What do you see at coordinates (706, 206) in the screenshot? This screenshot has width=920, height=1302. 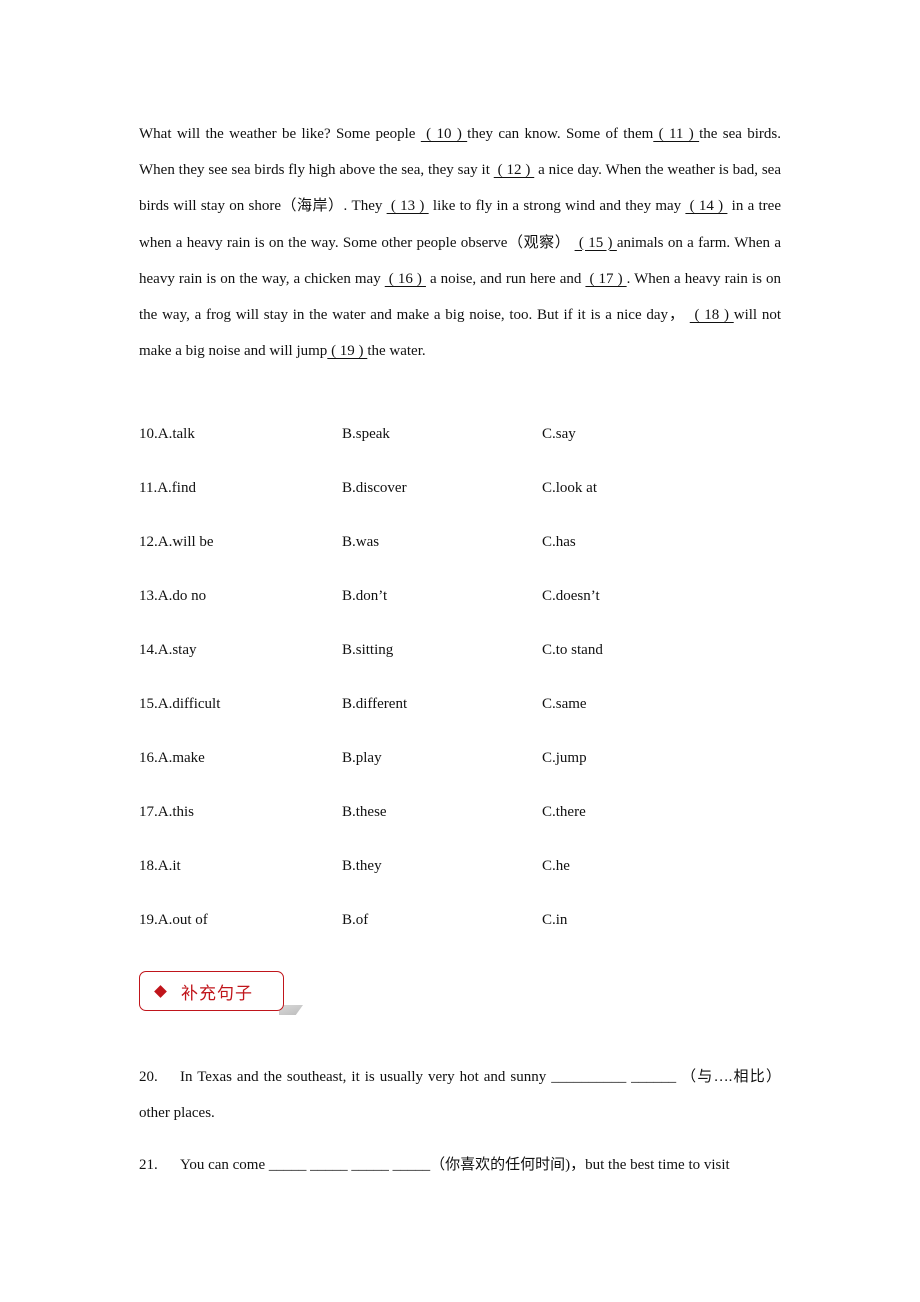 I see `blank: ( 14 )` at bounding box center [706, 206].